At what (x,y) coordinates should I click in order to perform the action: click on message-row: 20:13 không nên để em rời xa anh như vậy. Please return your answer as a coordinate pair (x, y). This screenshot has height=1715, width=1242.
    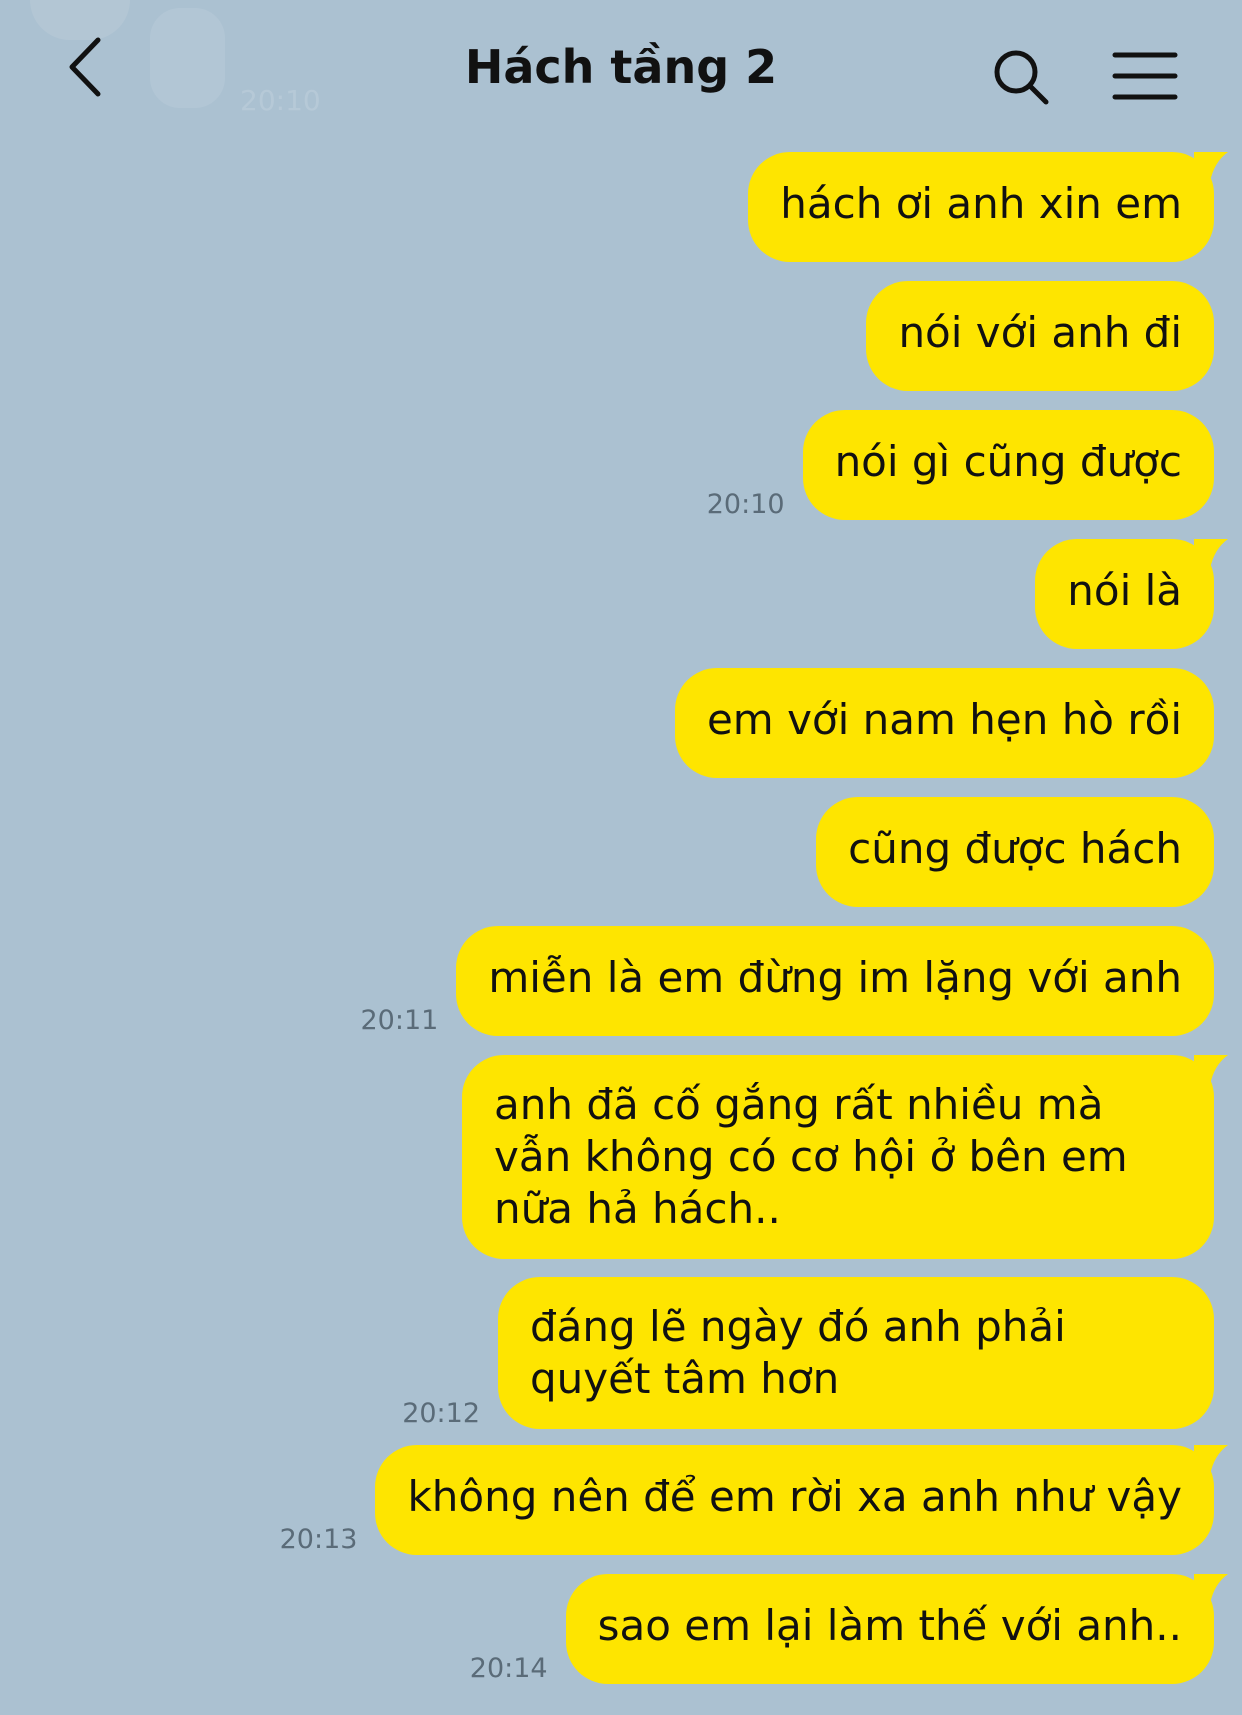
    Looking at the image, I should click on (753, 1500).